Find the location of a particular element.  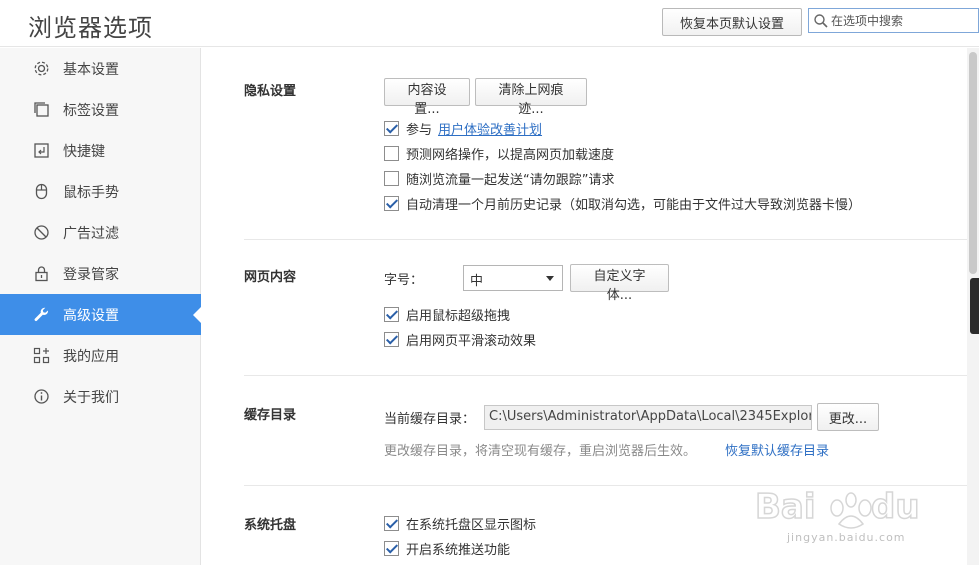

sidebar-item-my-apps: 我的应用 is located at coordinates (100, 355).